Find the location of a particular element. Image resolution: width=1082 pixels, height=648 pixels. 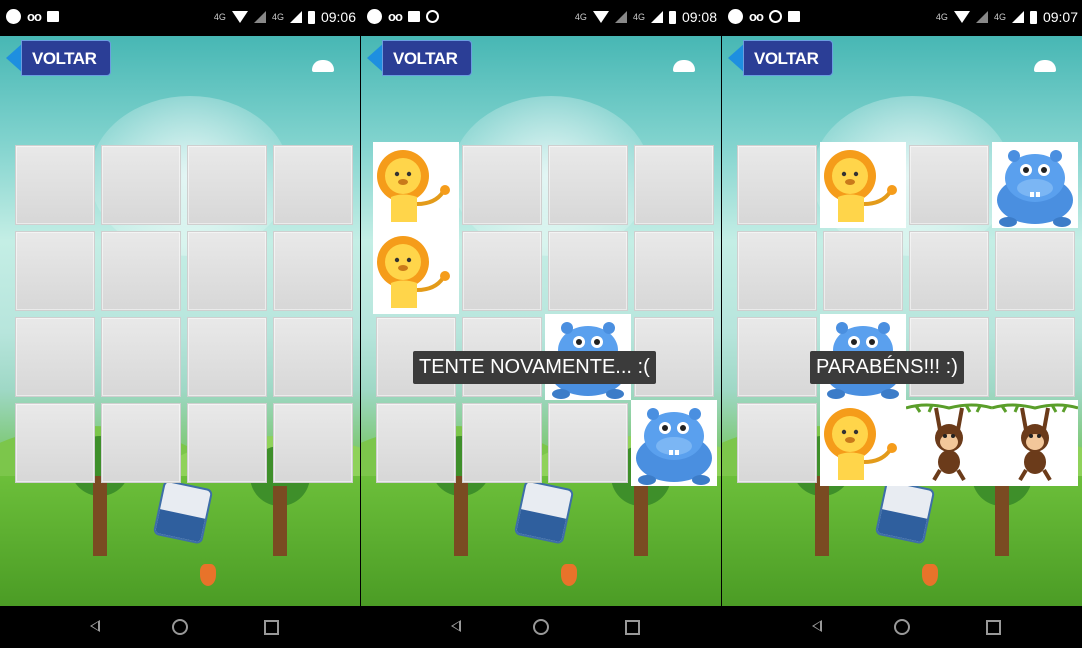

whatsapp-icon is located at coordinates (775, 16).